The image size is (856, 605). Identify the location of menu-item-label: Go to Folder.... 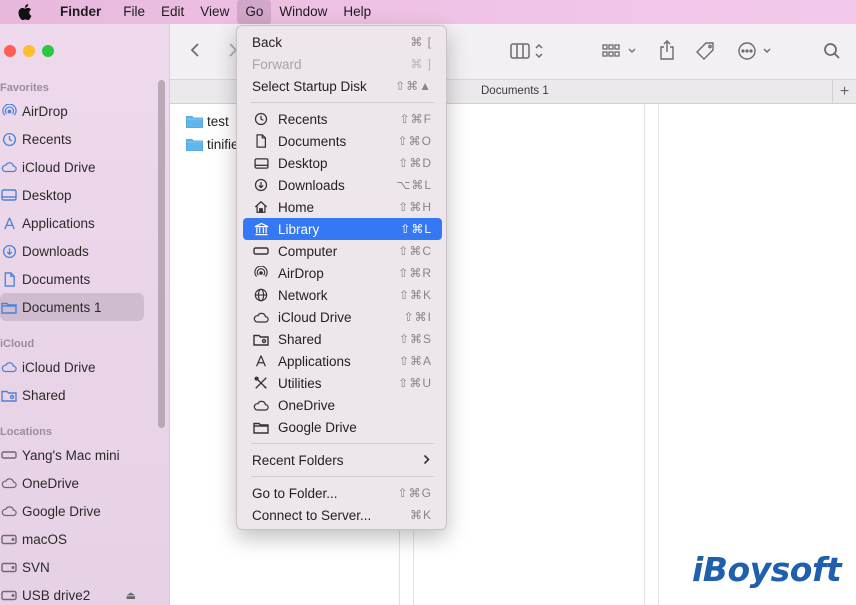
(295, 493).